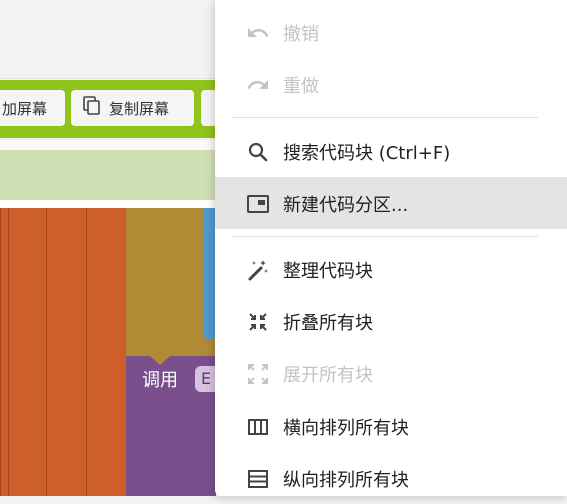 This screenshot has width=567, height=504. Describe the element at coordinates (301, 86) in the screenshot. I see `menu-item-label: 重做` at that location.